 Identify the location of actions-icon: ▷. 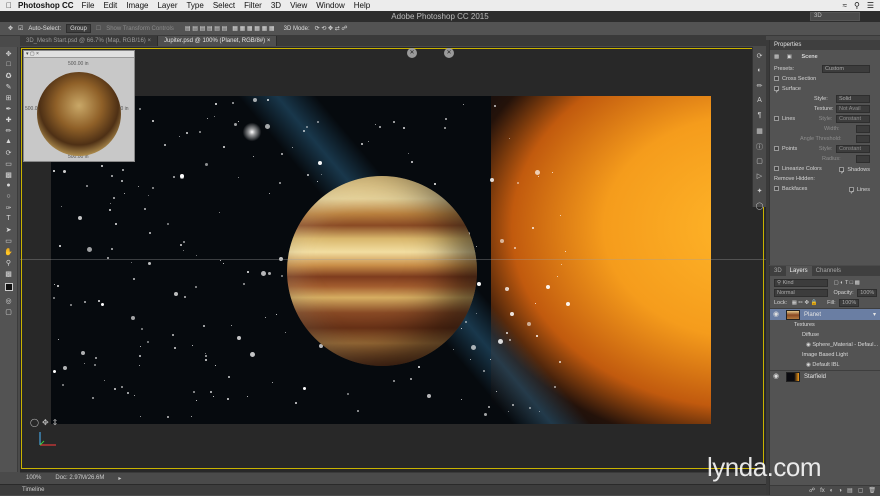
(760, 177).